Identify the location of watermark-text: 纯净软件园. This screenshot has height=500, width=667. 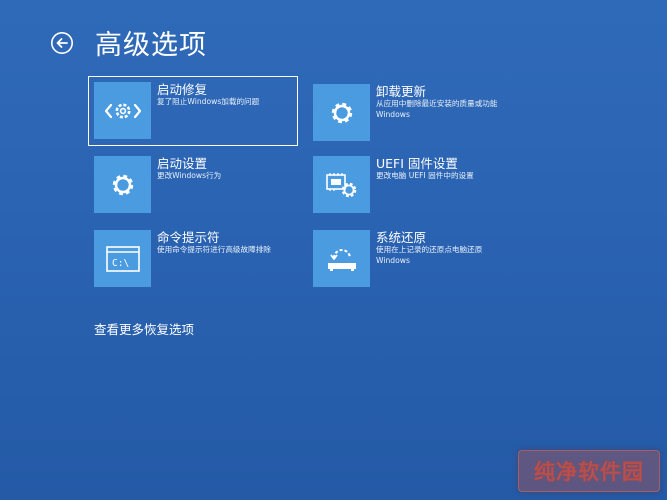
(589, 472).